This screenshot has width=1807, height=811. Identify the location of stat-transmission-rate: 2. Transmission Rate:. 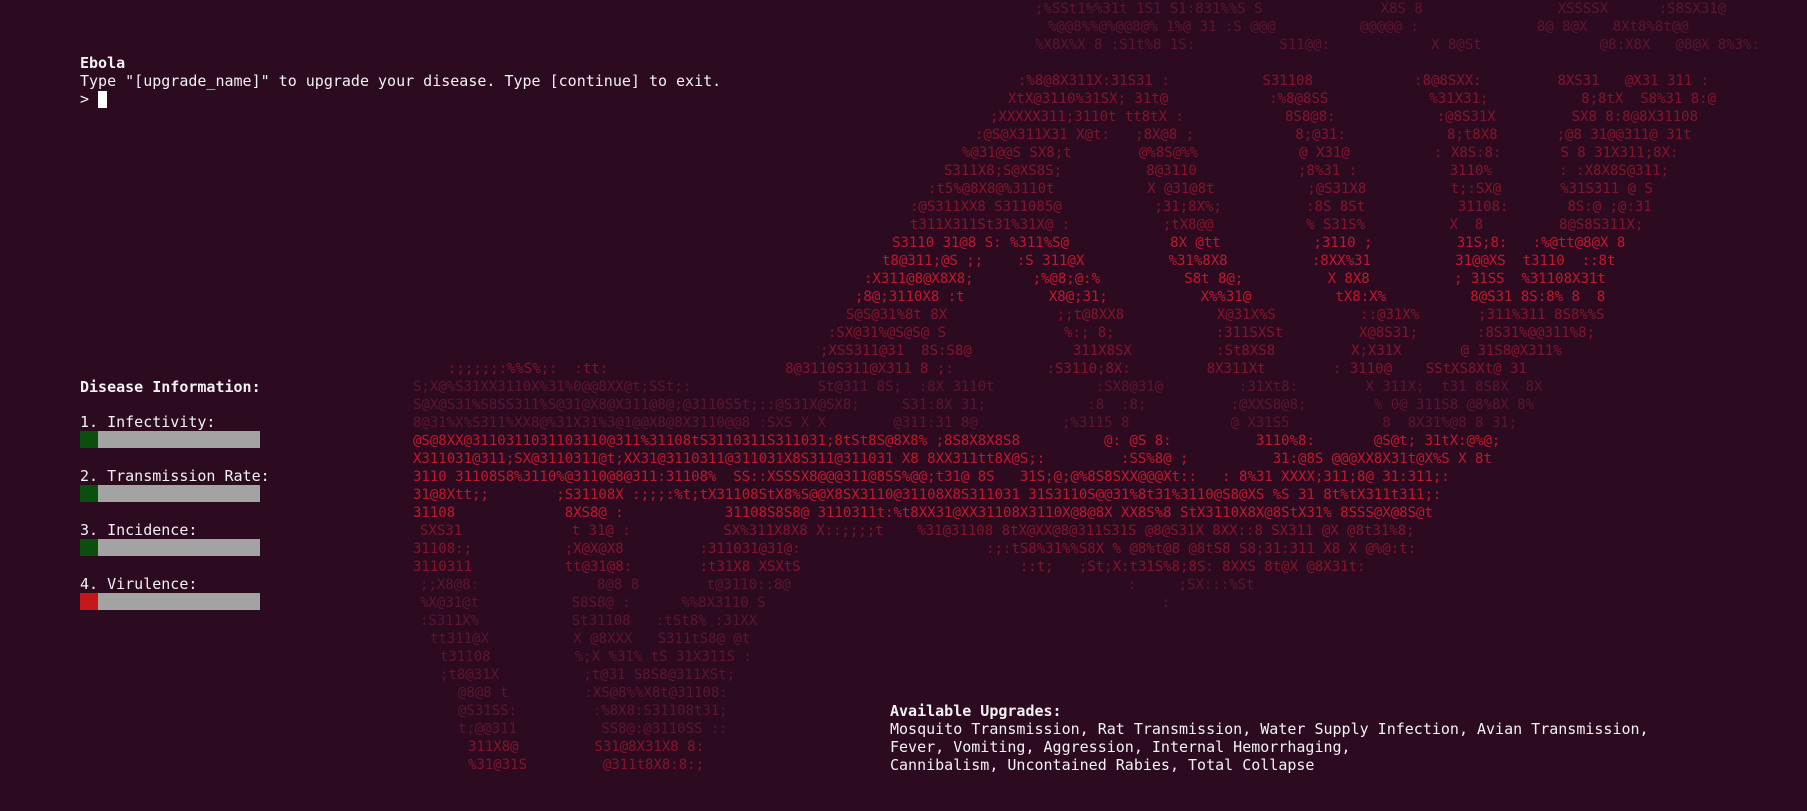
(175, 484).